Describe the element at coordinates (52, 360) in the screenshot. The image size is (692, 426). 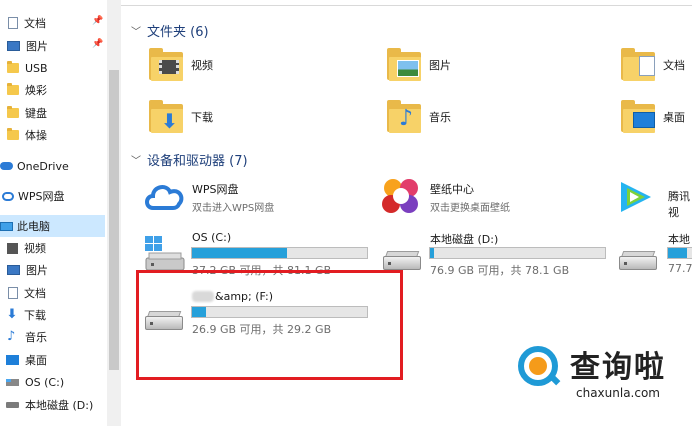
I see `nav-item-desktop: 桌面` at that location.